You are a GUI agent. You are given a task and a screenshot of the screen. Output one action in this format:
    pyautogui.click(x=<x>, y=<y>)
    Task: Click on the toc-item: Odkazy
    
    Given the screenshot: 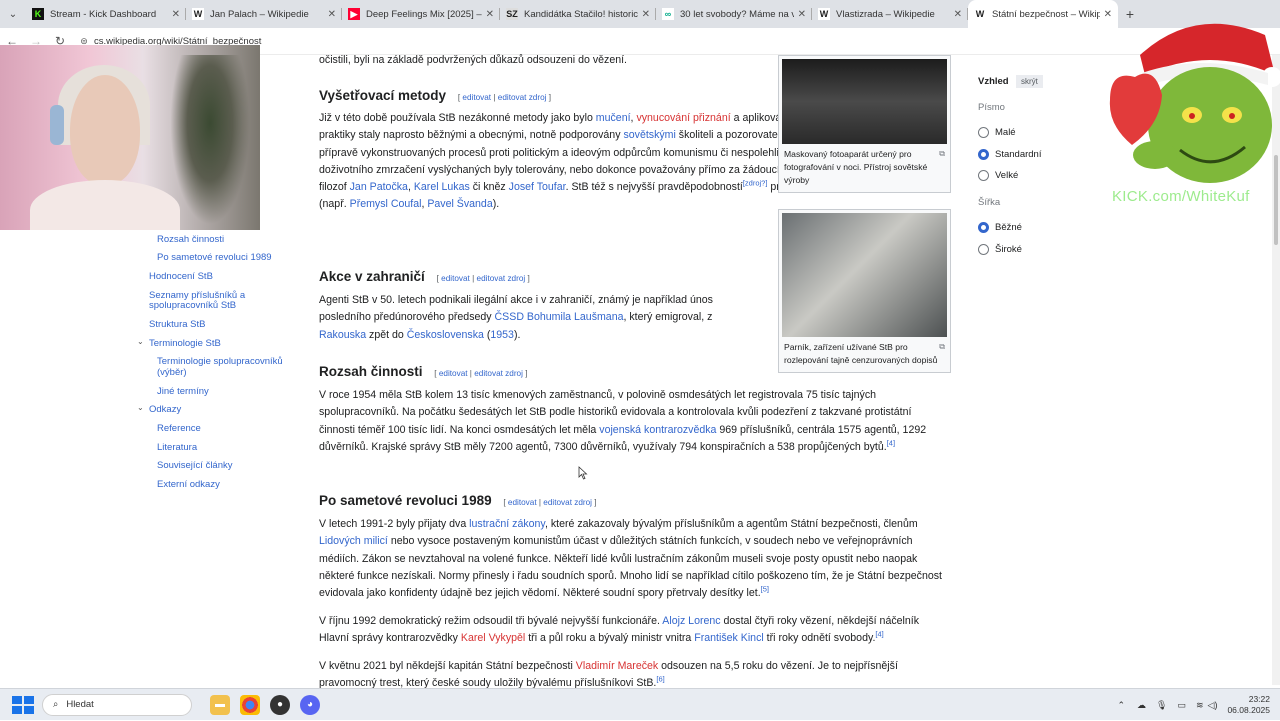 What is the action you would take?
    pyautogui.click(x=165, y=409)
    